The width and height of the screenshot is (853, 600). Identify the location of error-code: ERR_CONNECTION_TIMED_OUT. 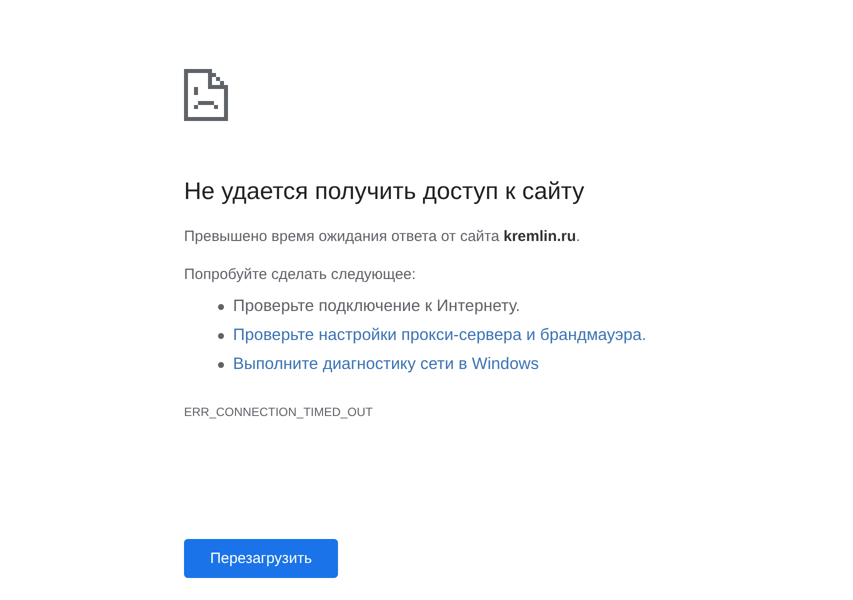
(278, 412).